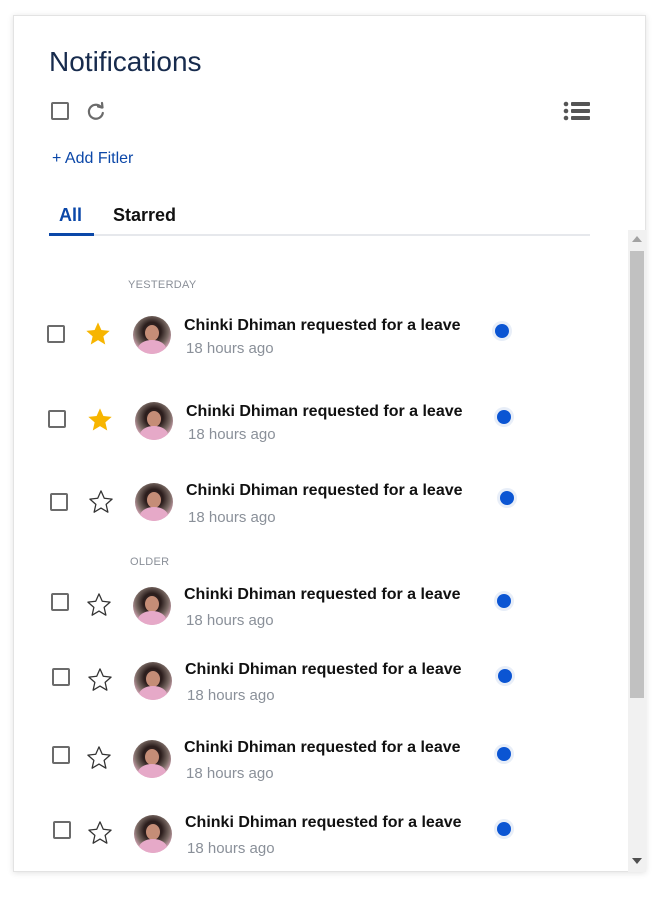  Describe the element at coordinates (637, 239) in the screenshot. I see `scroll-up-arrow-icon` at that location.